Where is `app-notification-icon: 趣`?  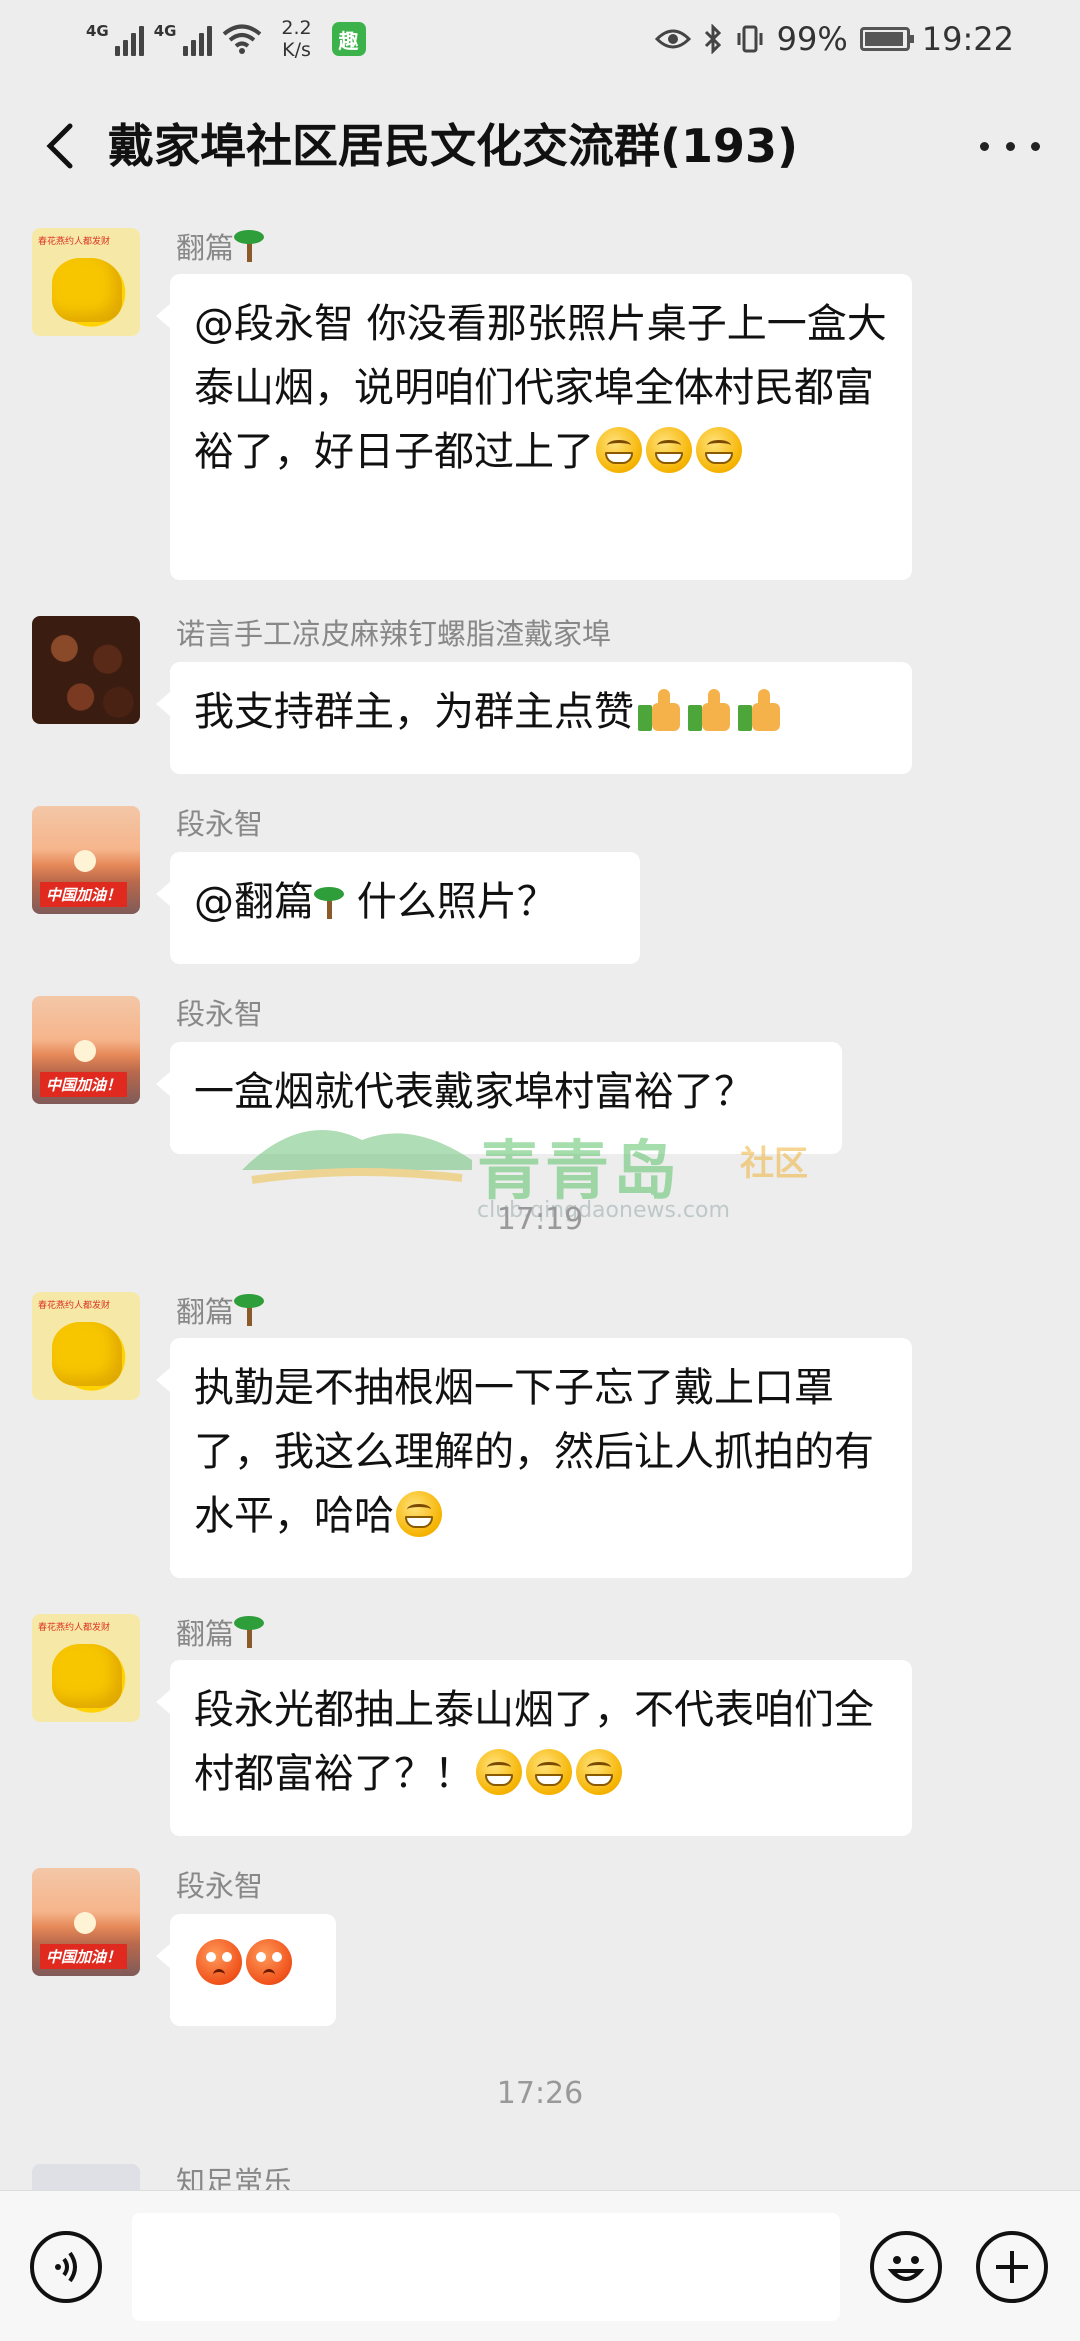
app-notification-icon: 趣 is located at coordinates (348, 39).